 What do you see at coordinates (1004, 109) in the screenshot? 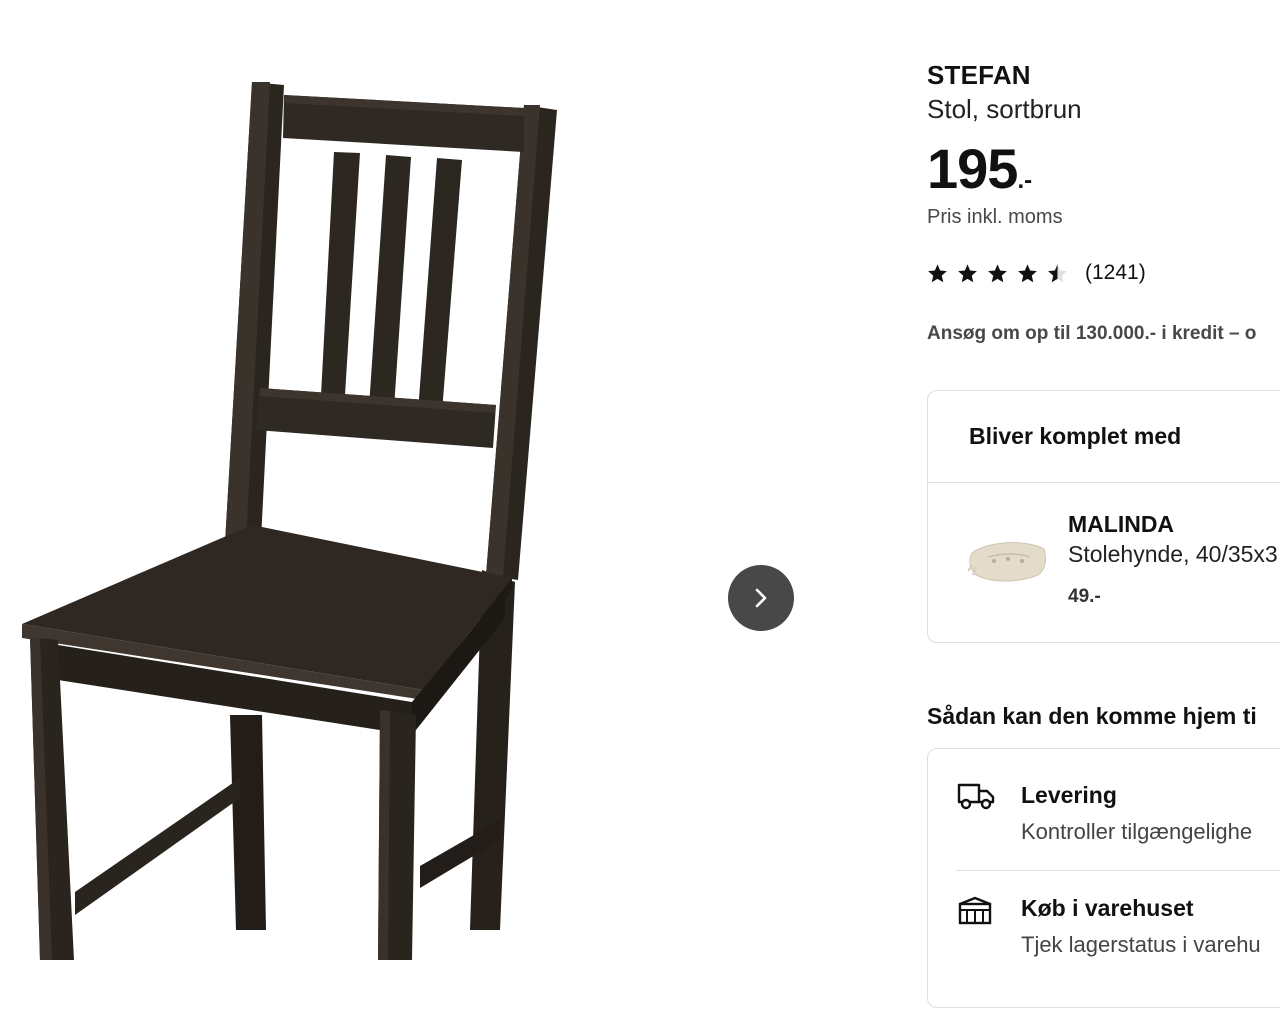
I see `product-description: Stol, sortbrun` at bounding box center [1004, 109].